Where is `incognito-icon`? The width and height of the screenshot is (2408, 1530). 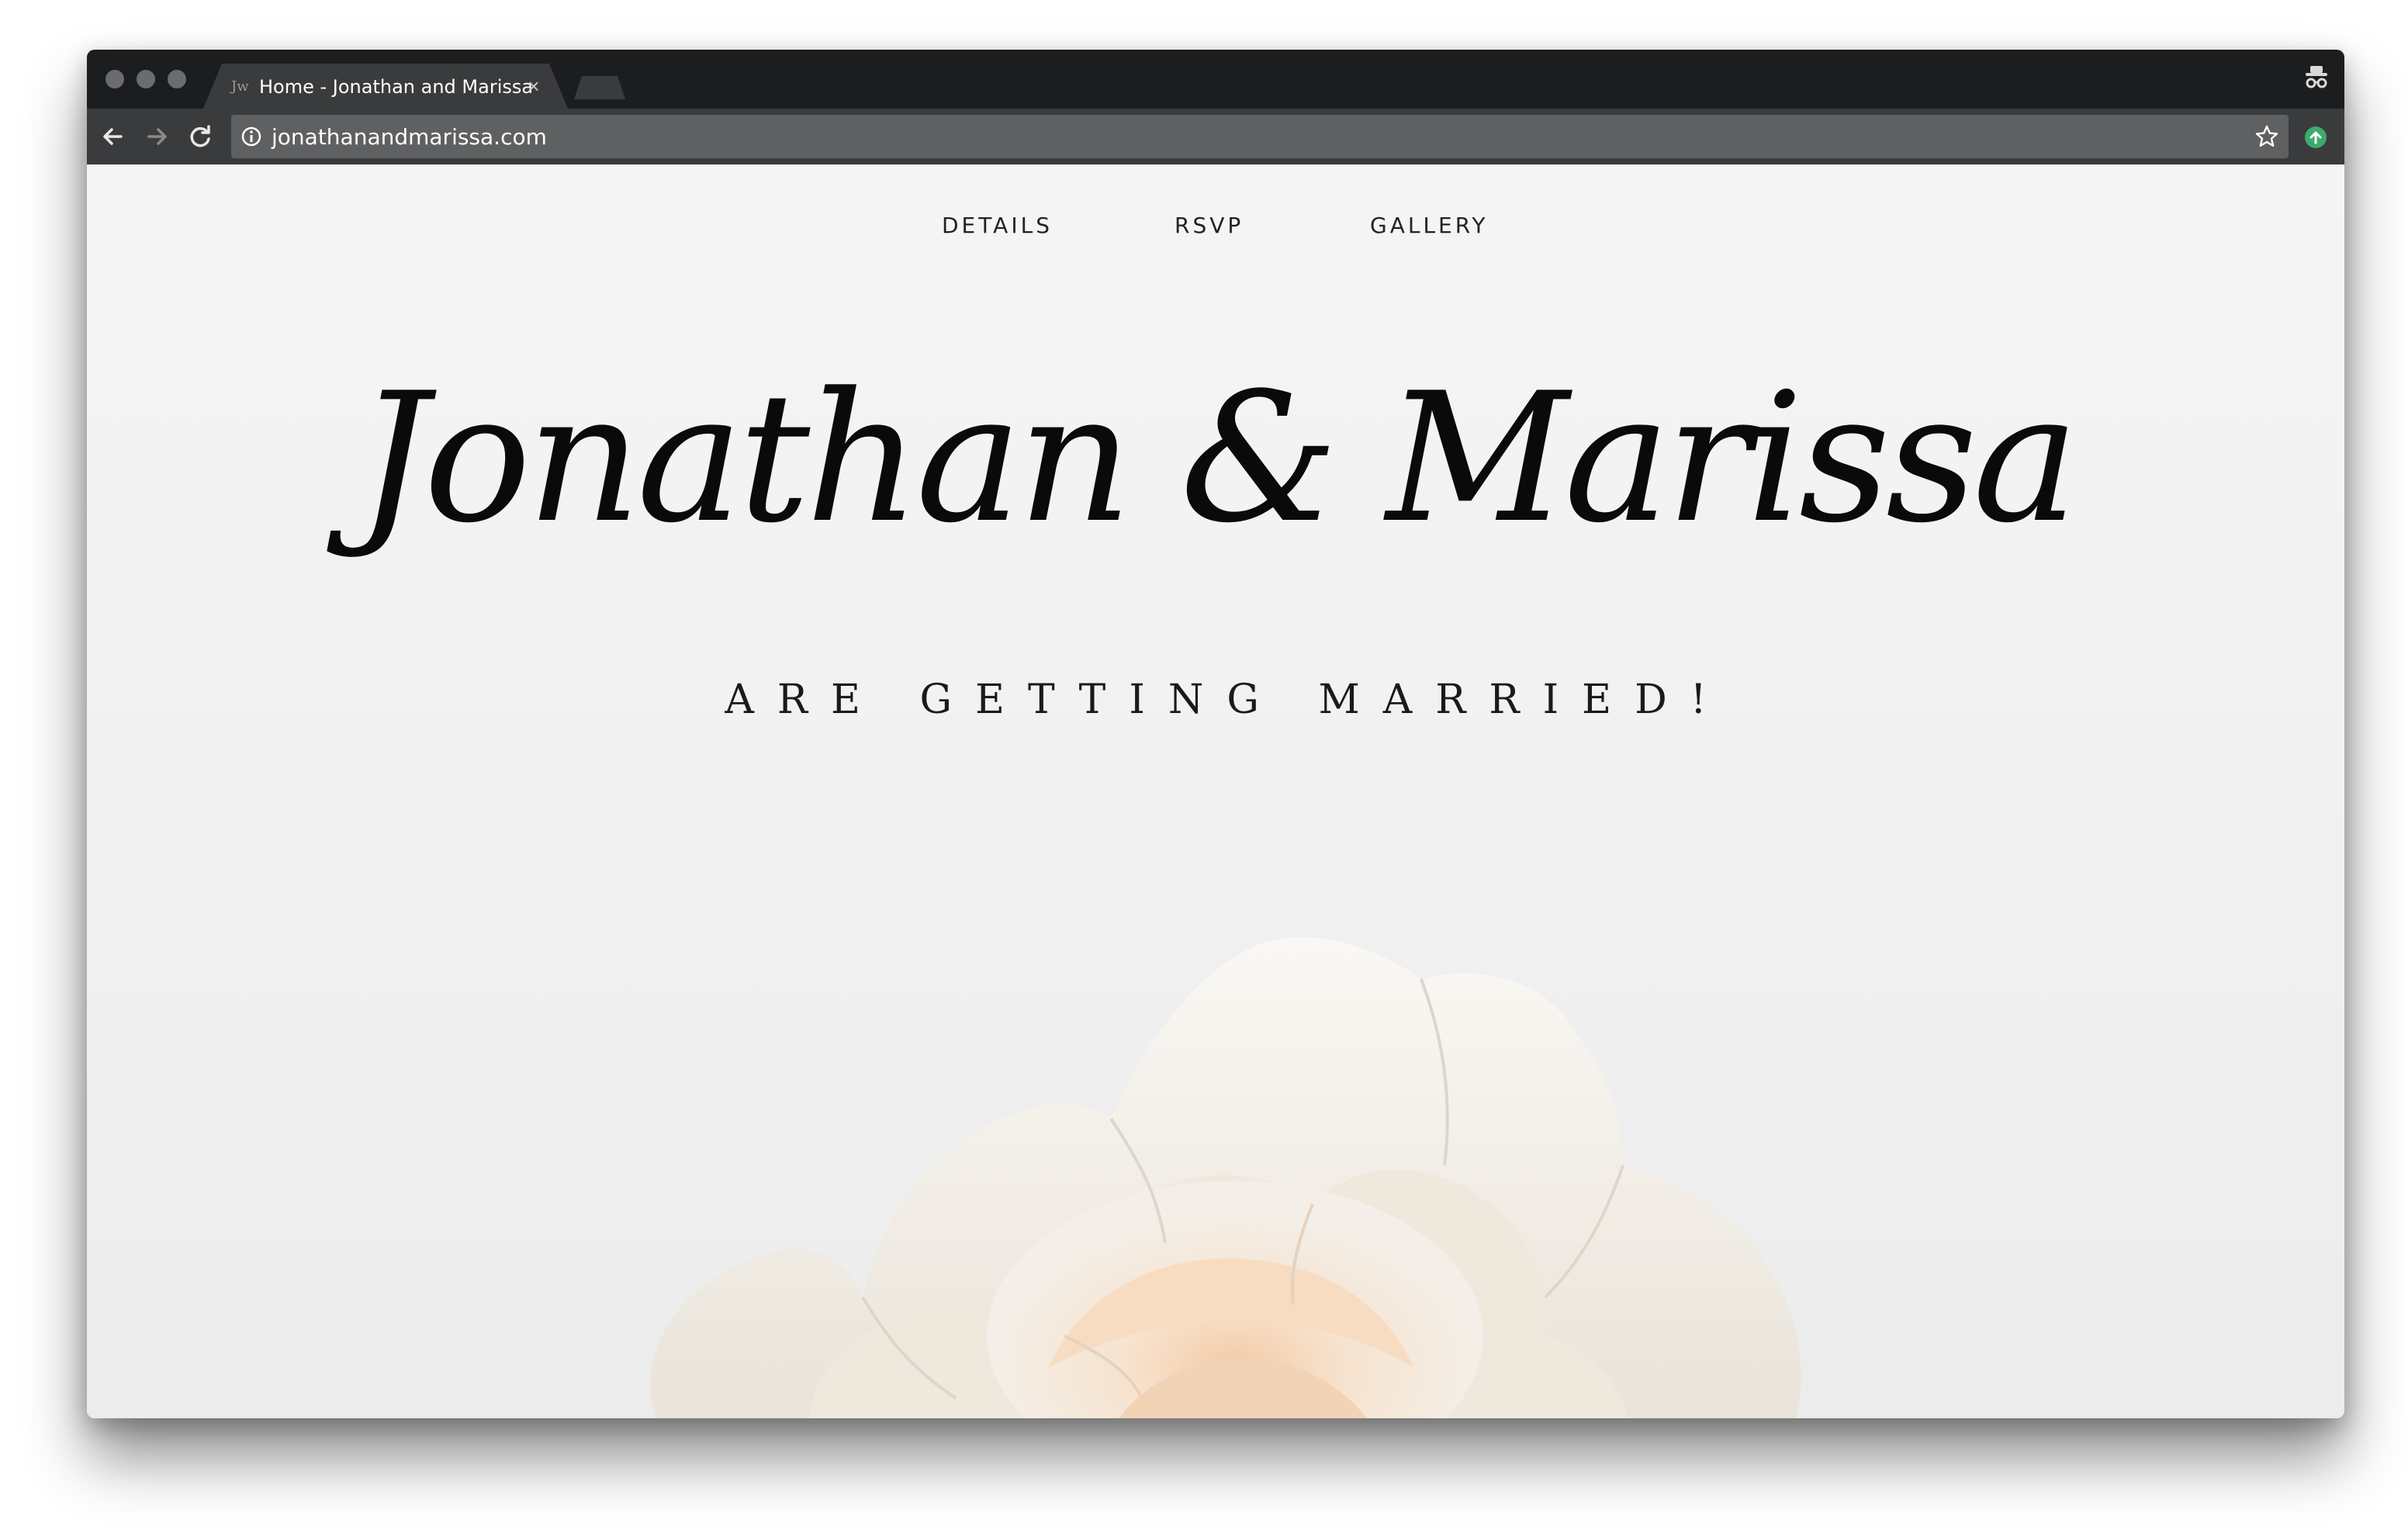
incognito-icon is located at coordinates (2316, 78).